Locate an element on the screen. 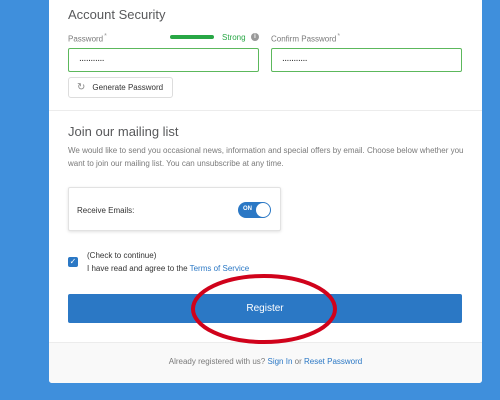 This screenshot has width=500, height=400. toggle-state-text: ON is located at coordinates (247, 209).